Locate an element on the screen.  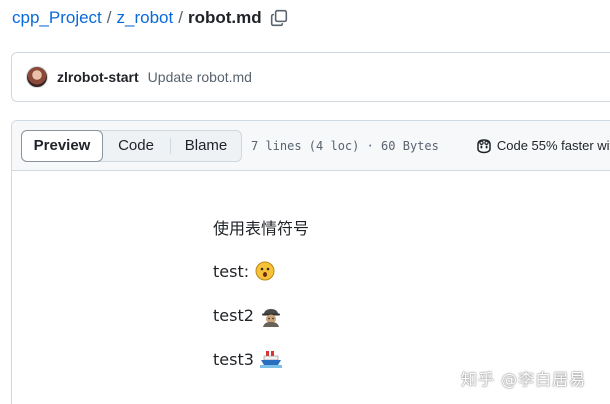
breadcrumb: cpp_Project / z_robot / robot.md is located at coordinates (150, 18).